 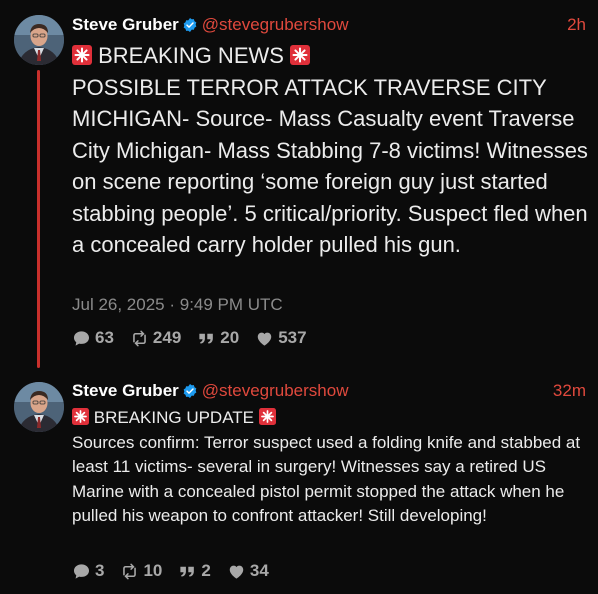 What do you see at coordinates (259, 570) in the screenshot?
I see `likes-count: 34` at bounding box center [259, 570].